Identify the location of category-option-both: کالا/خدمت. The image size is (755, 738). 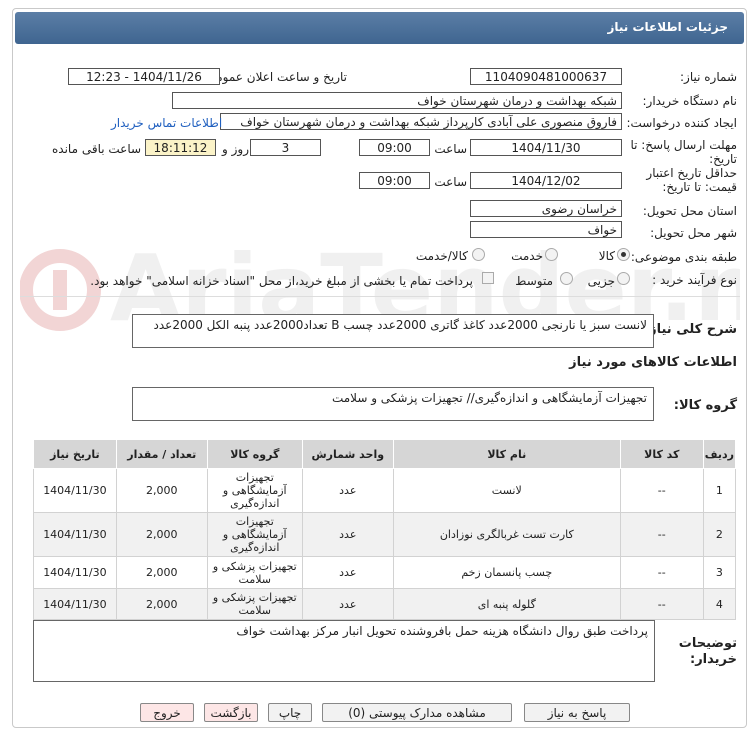
(441, 256).